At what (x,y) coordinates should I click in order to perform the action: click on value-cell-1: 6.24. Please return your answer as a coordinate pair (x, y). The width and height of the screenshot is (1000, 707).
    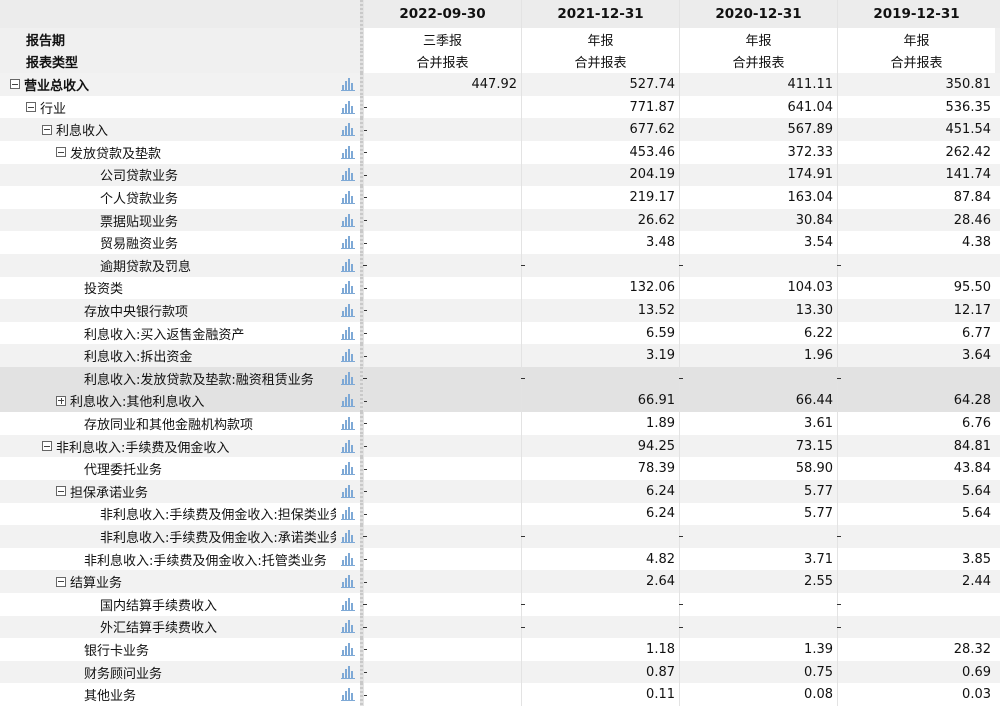
    Looking at the image, I should click on (600, 514).